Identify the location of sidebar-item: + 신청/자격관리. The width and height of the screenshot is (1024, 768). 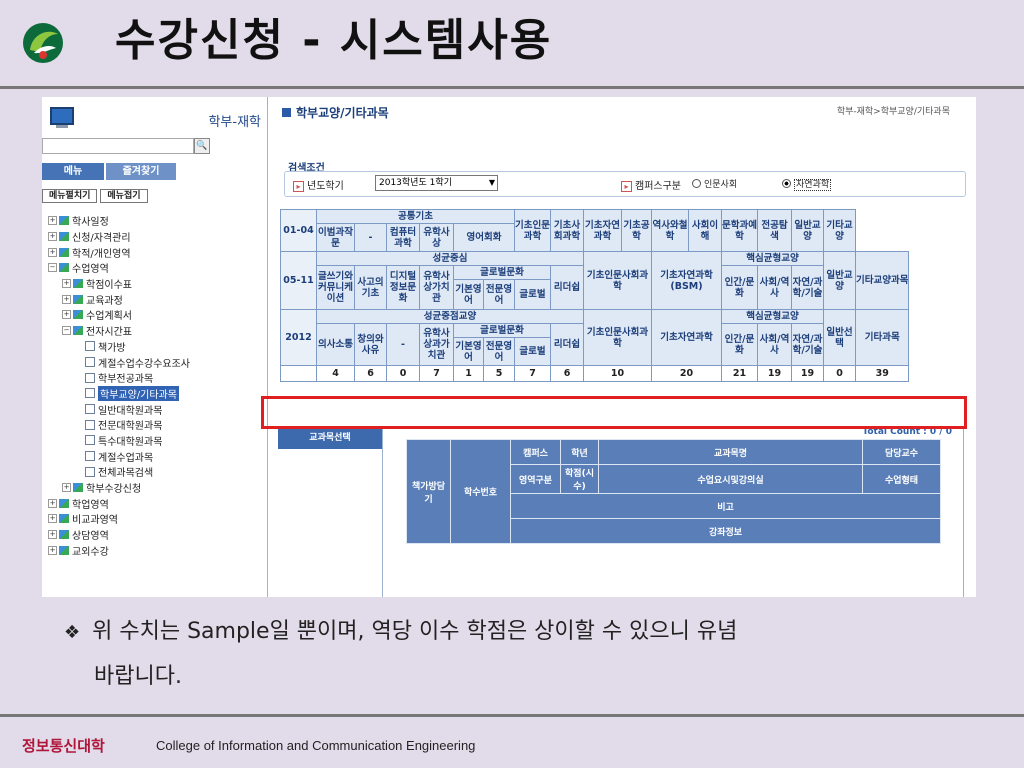
(157, 237).